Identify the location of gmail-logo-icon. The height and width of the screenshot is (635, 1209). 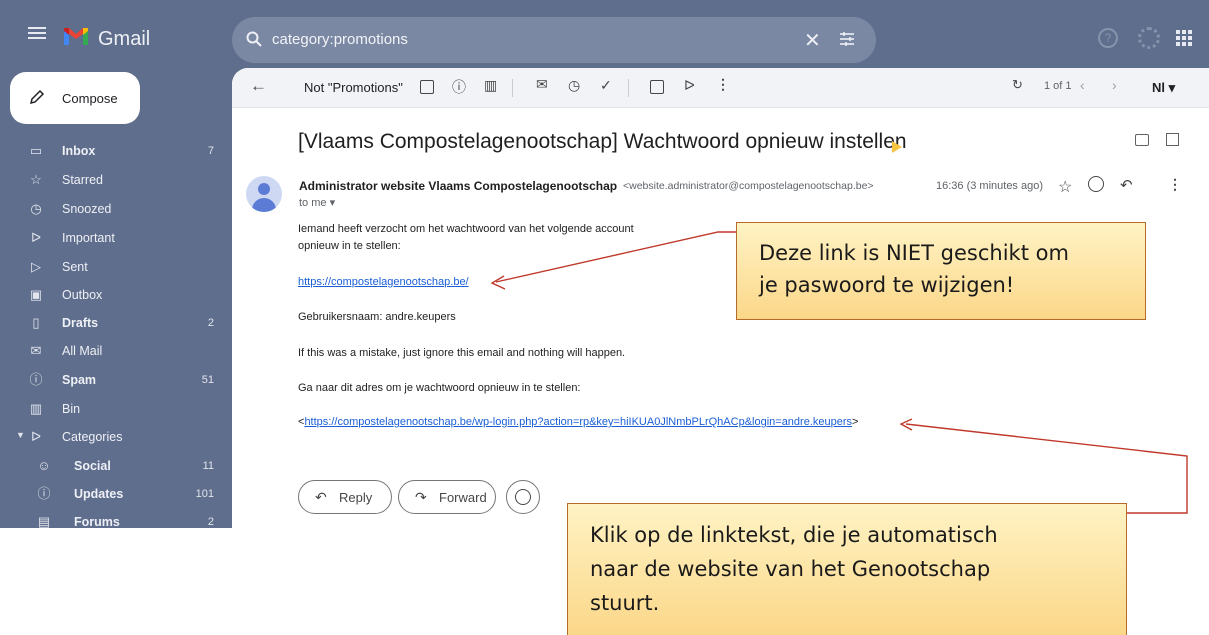
(76, 36).